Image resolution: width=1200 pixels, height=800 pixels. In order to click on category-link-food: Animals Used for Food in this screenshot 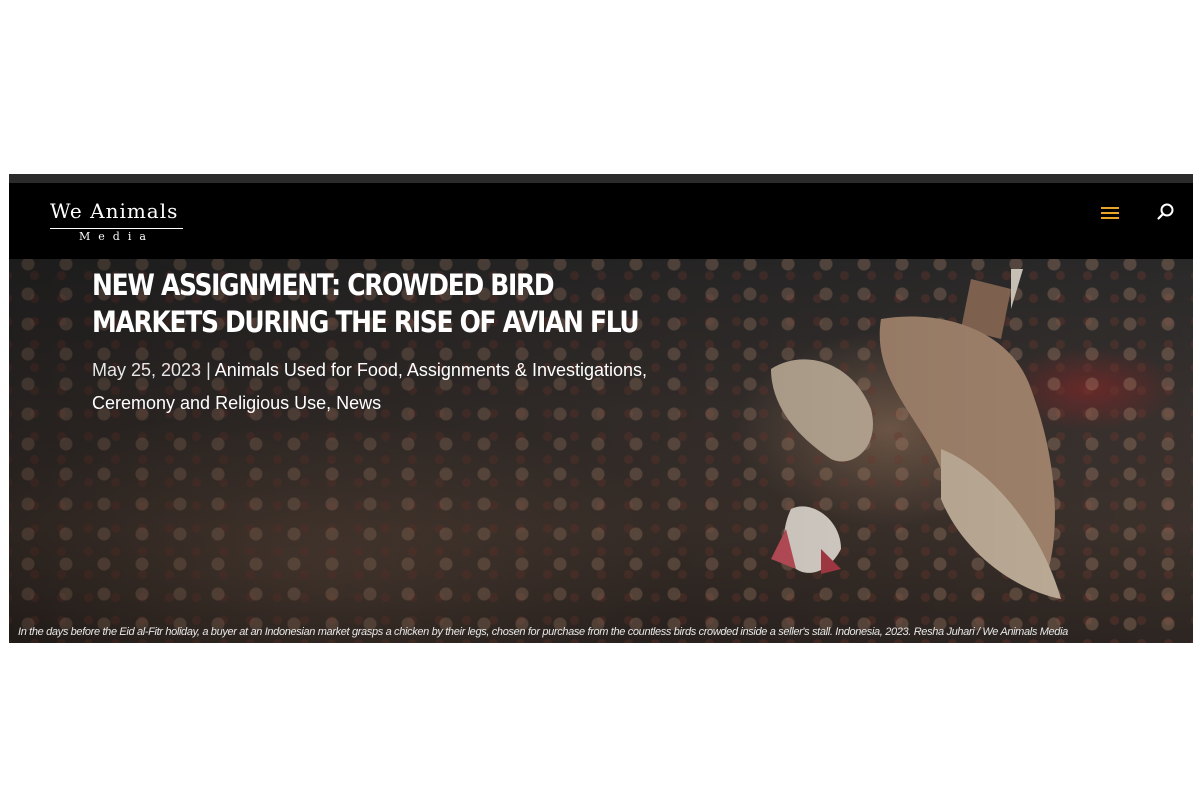, I will do `click(306, 370)`.